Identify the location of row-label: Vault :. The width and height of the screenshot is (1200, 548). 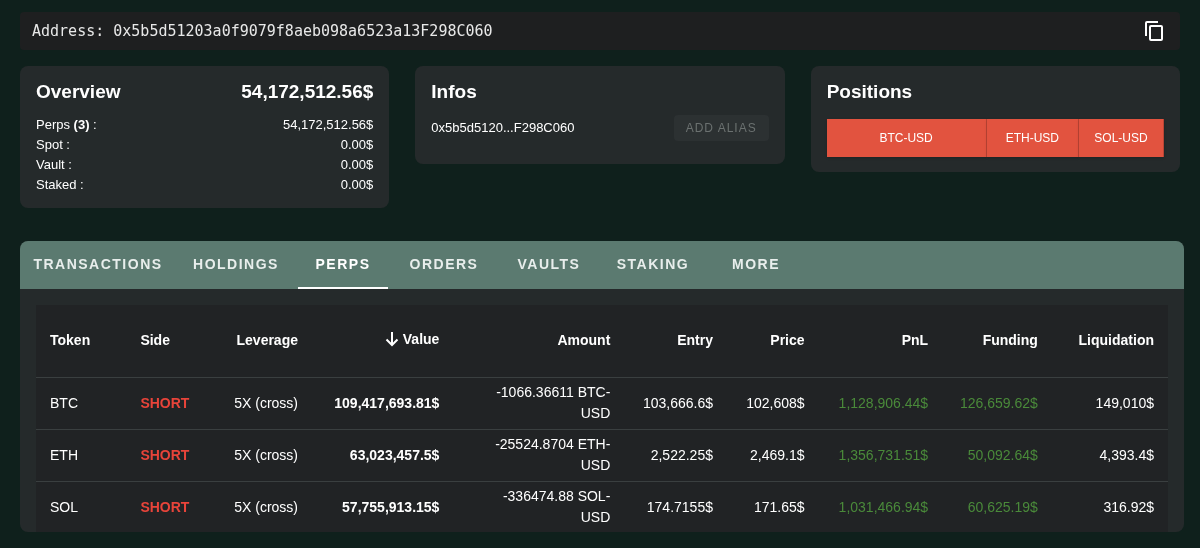
(54, 164).